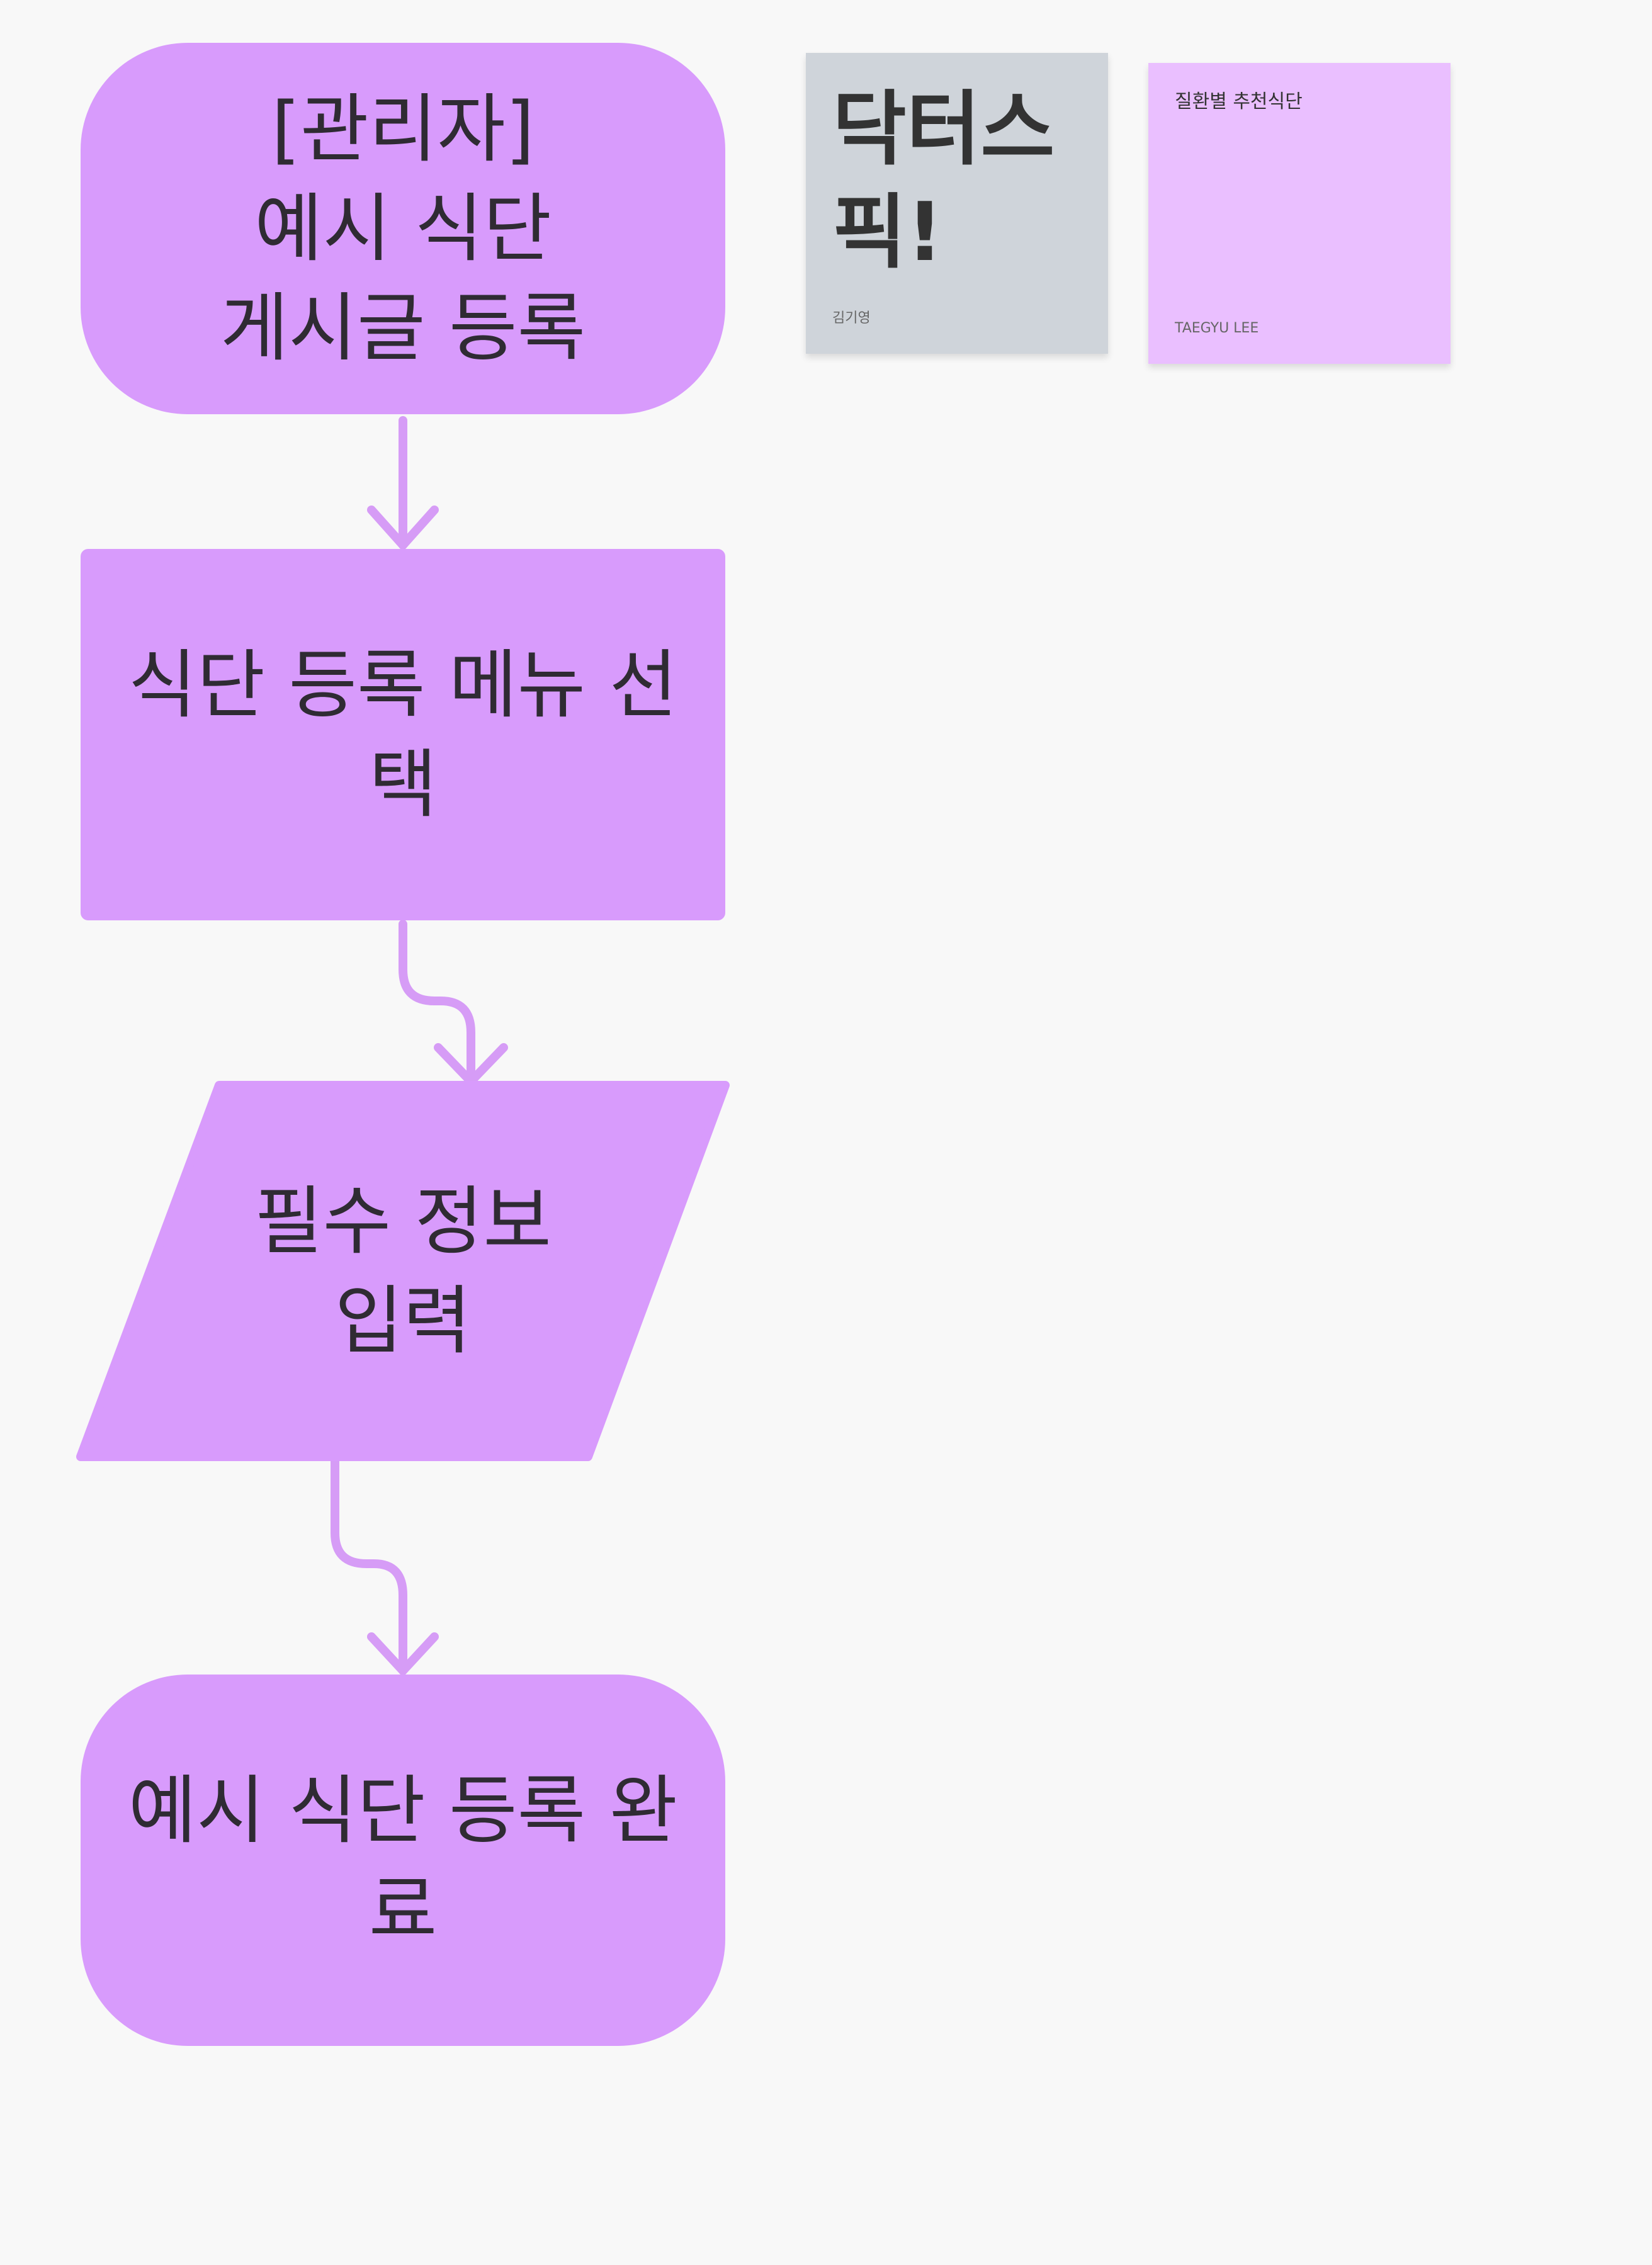 The height and width of the screenshot is (2265, 1652). I want to click on sticky-note-text: 질환별 추천식단, so click(1239, 102).